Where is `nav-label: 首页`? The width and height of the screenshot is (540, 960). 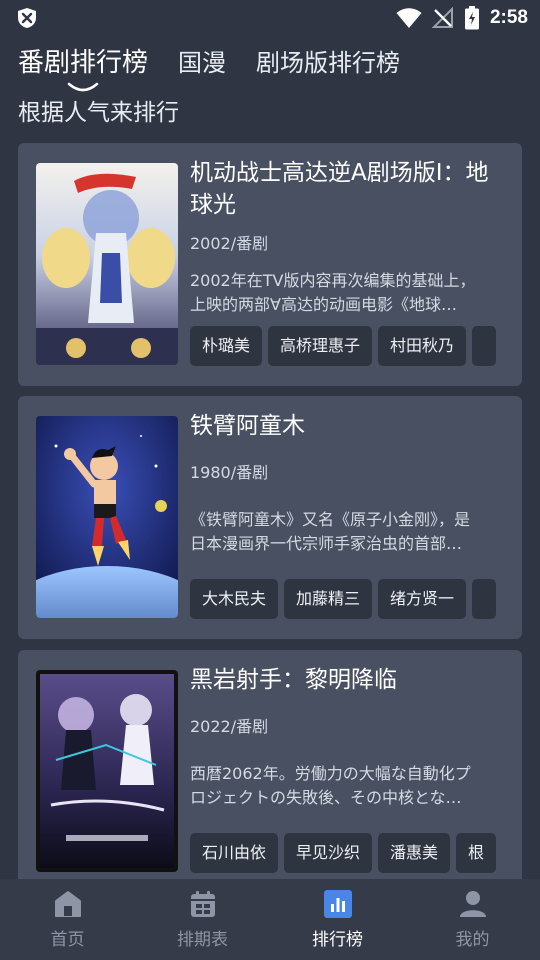
nav-label: 首页 is located at coordinates (67, 940).